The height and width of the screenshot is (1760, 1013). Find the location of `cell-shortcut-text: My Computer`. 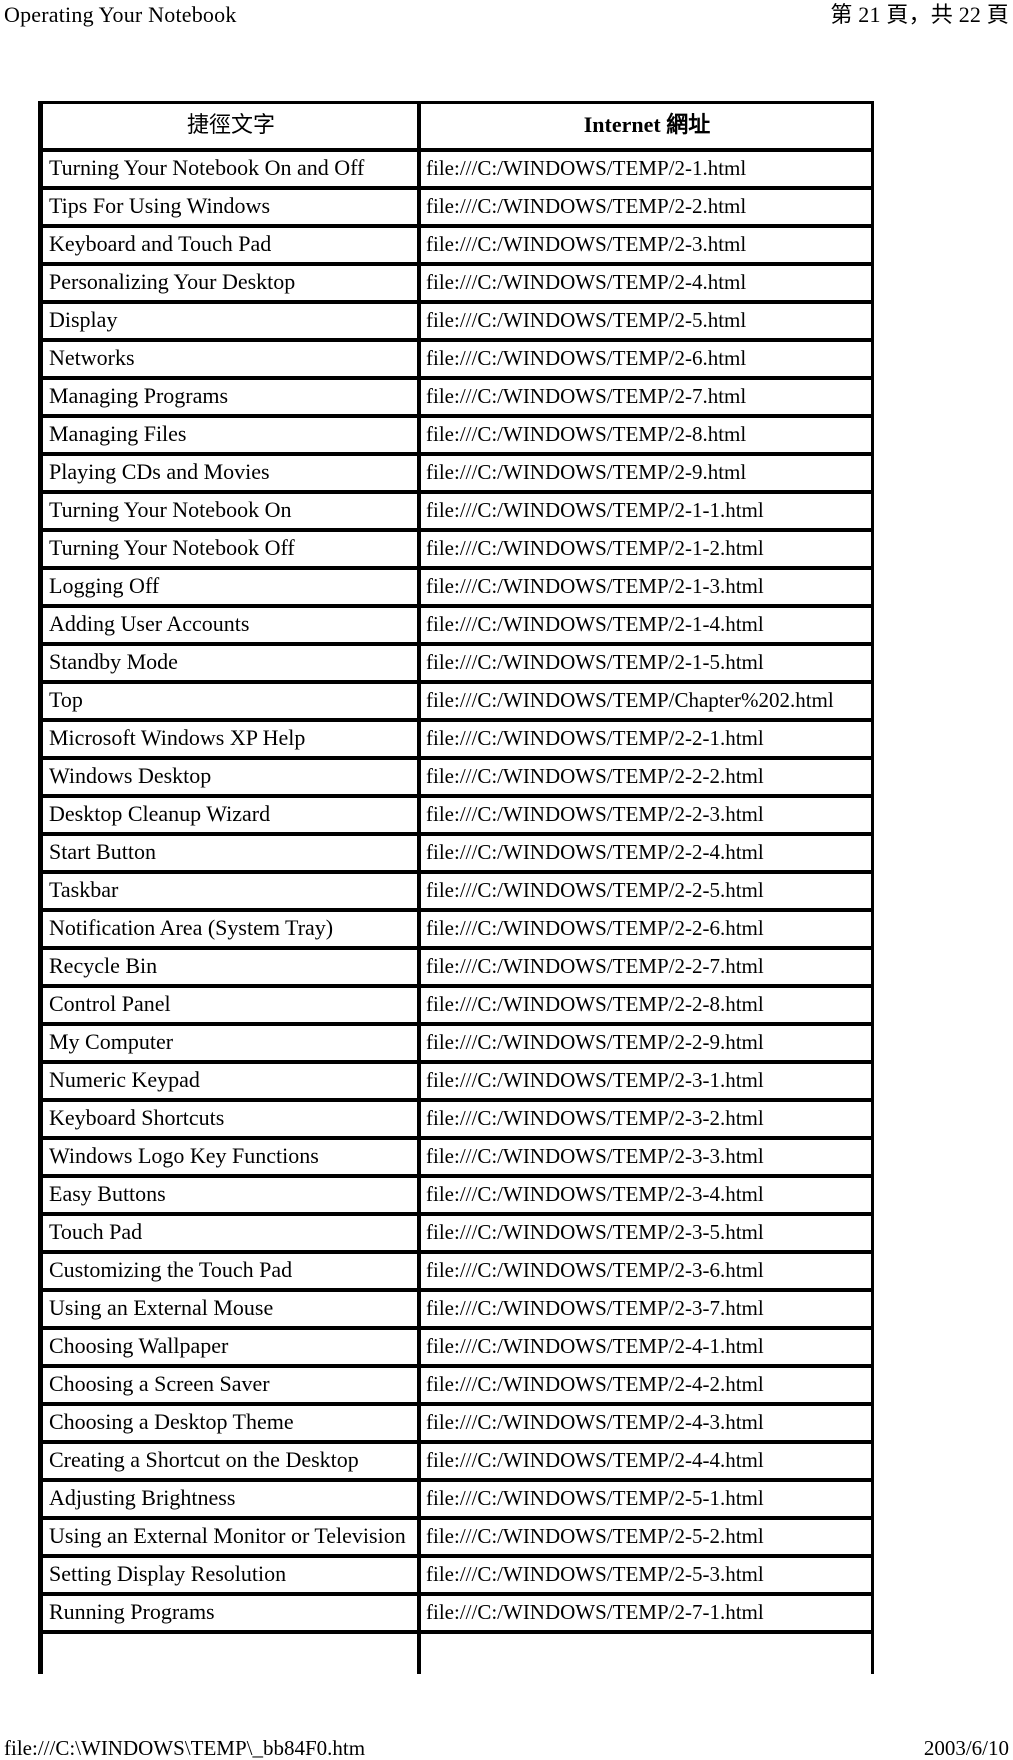

cell-shortcut-text: My Computer is located at coordinates (230, 1043).